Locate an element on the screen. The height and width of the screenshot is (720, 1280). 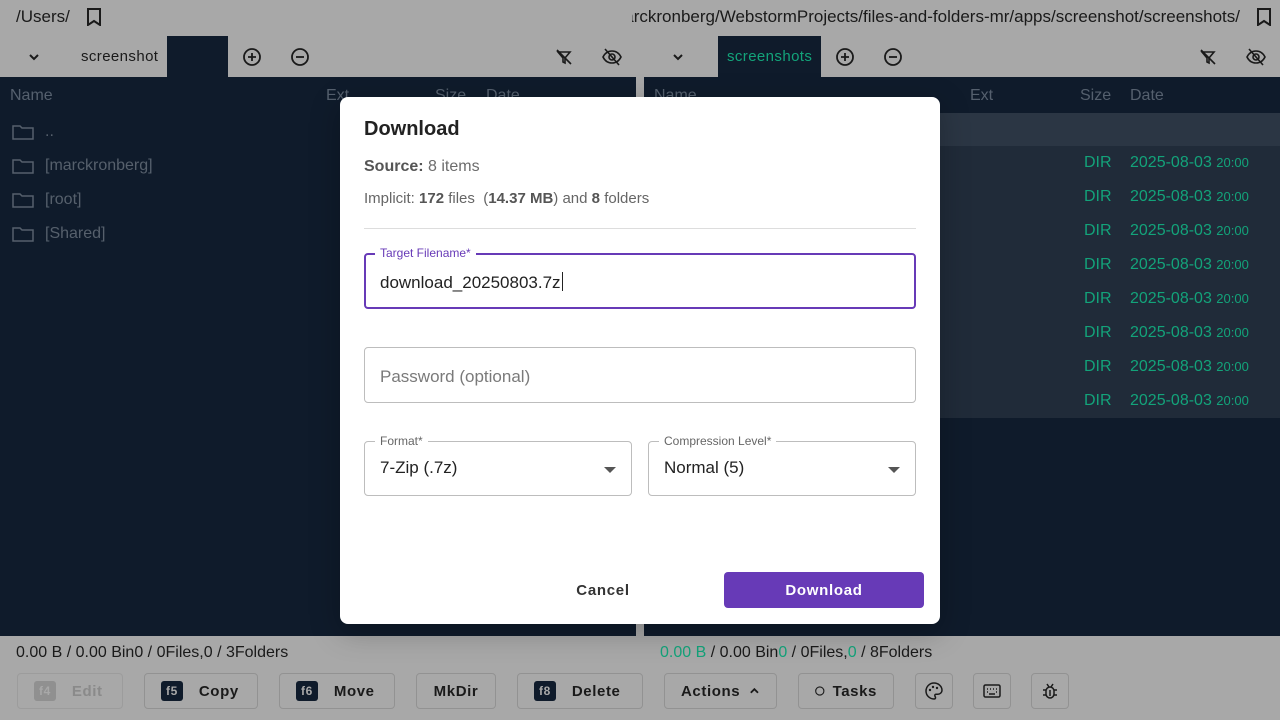
bug-icon is located at coordinates (1050, 691).